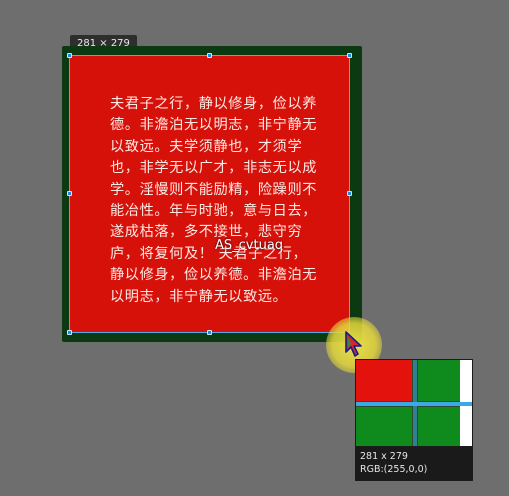 The height and width of the screenshot is (496, 509). I want to click on magnifier-crosshair-h, so click(414, 404).